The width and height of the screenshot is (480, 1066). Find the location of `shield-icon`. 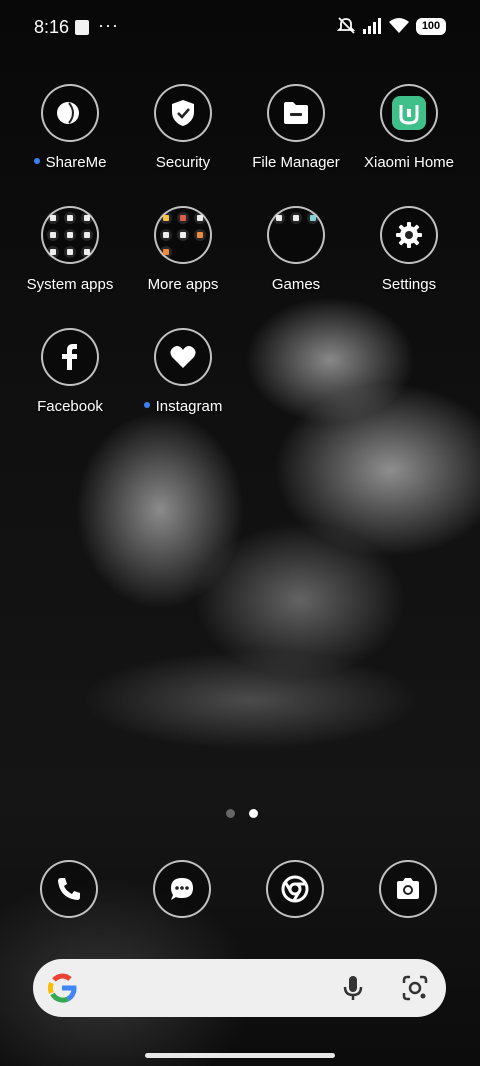

shield-icon is located at coordinates (183, 113).